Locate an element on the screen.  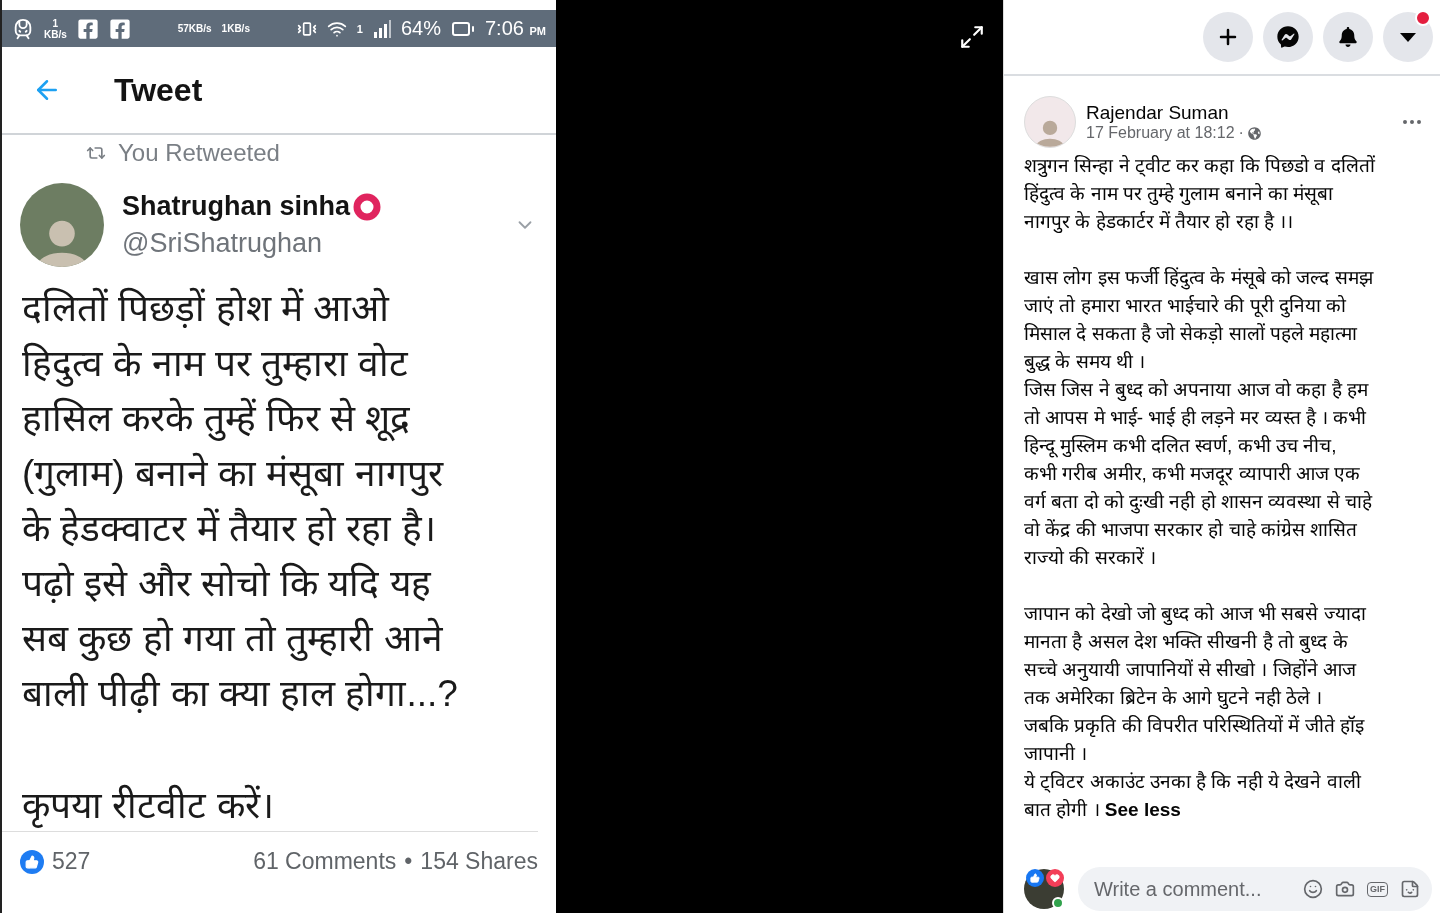
like-count: 527 is located at coordinates (71, 861).